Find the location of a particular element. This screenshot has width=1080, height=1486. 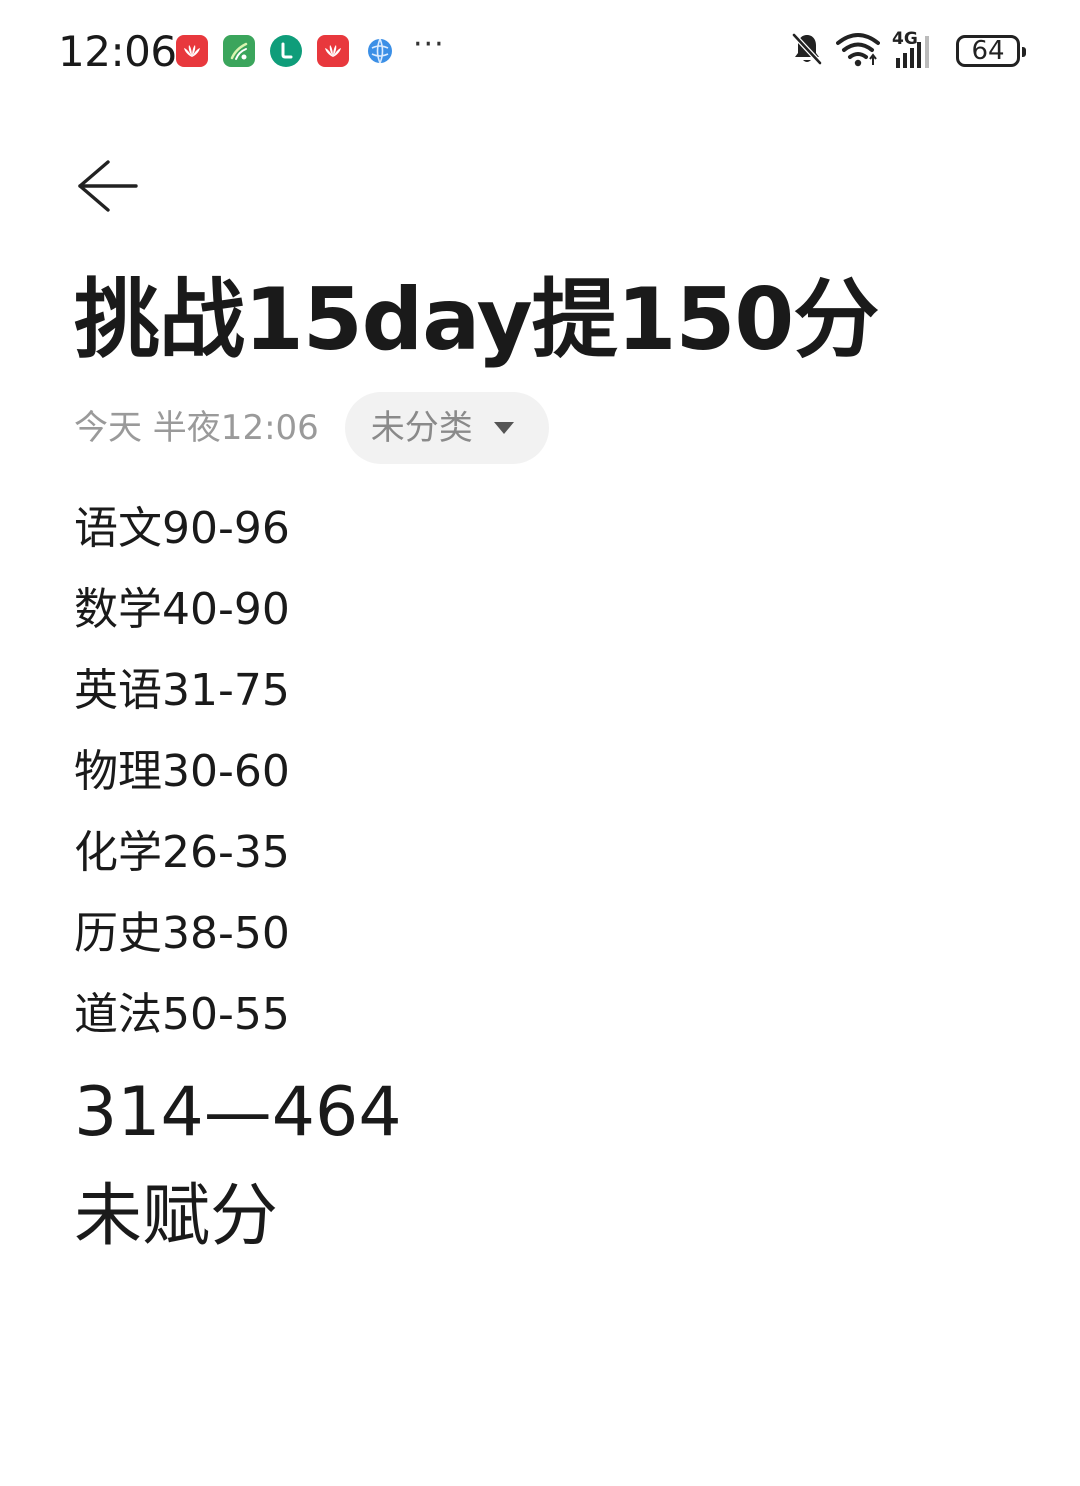

category-label: 未分类 is located at coordinates (421, 428).